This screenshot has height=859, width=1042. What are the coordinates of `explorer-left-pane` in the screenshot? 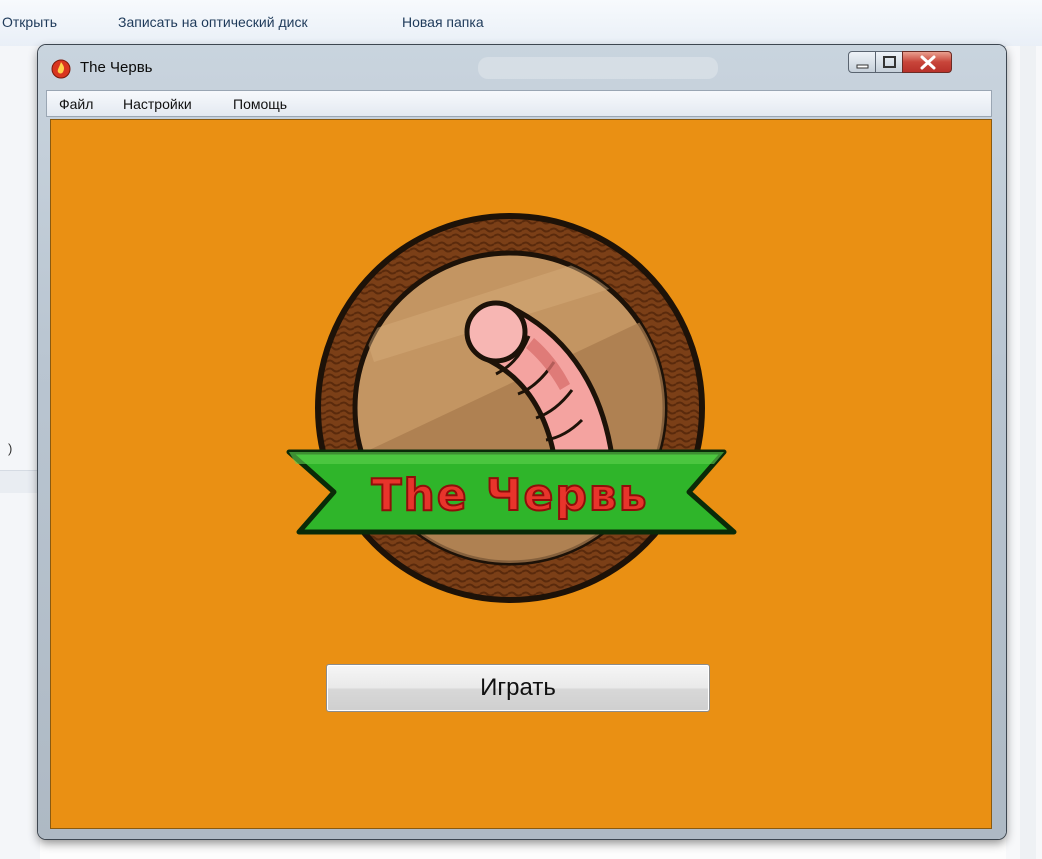 It's located at (20, 452).